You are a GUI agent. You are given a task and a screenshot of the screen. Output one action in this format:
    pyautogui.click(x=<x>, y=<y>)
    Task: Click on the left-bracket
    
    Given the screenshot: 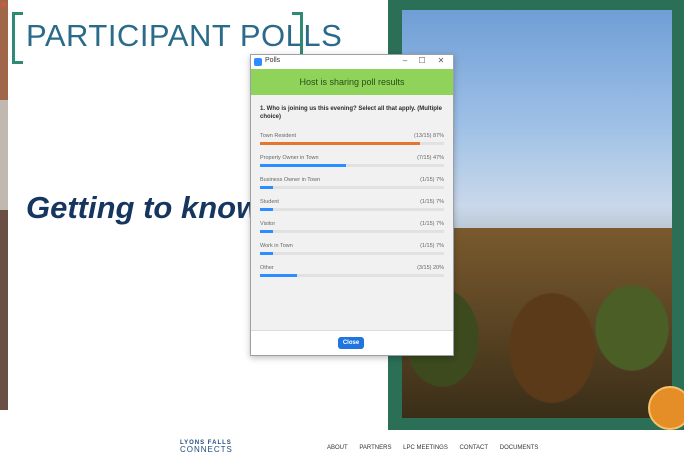 What is the action you would take?
    pyautogui.click(x=17, y=38)
    